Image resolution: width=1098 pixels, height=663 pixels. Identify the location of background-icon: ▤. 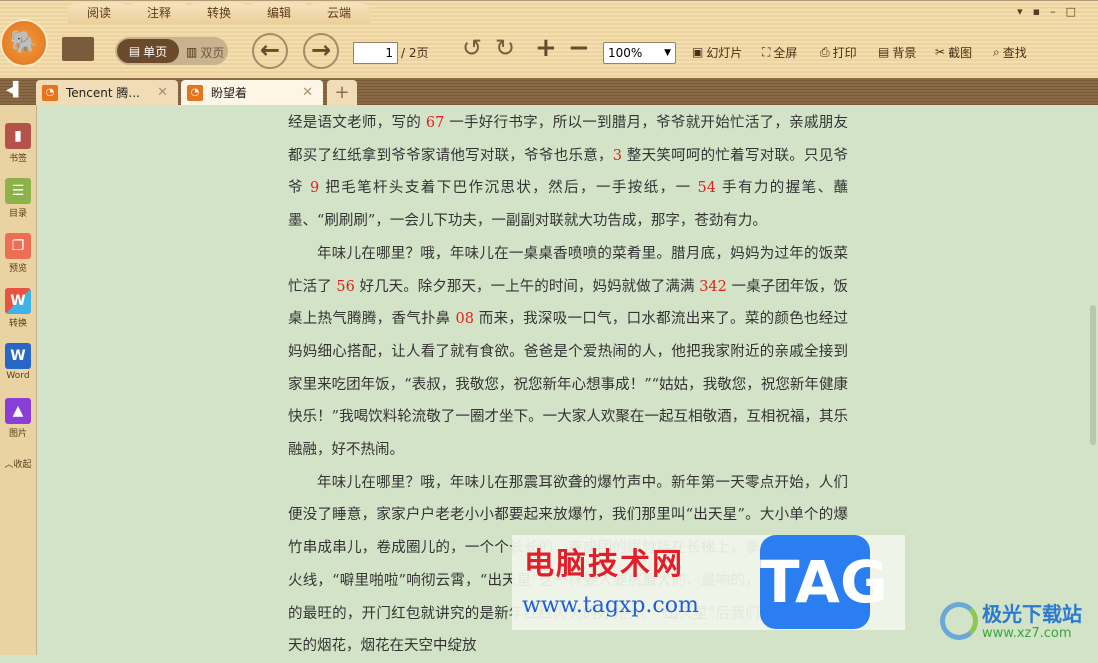
(884, 52).